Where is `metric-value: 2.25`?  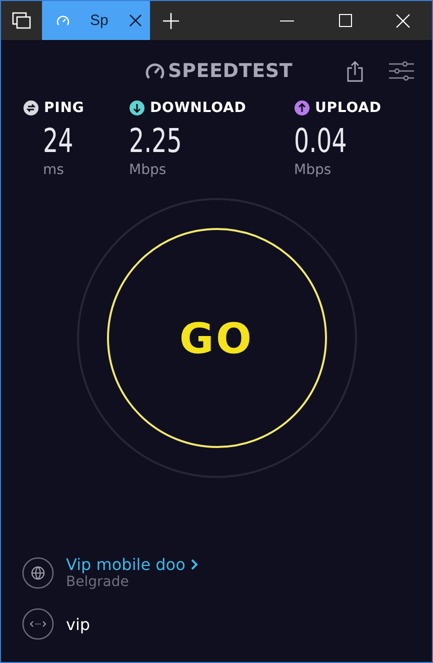
metric-value: 2.25 is located at coordinates (156, 141).